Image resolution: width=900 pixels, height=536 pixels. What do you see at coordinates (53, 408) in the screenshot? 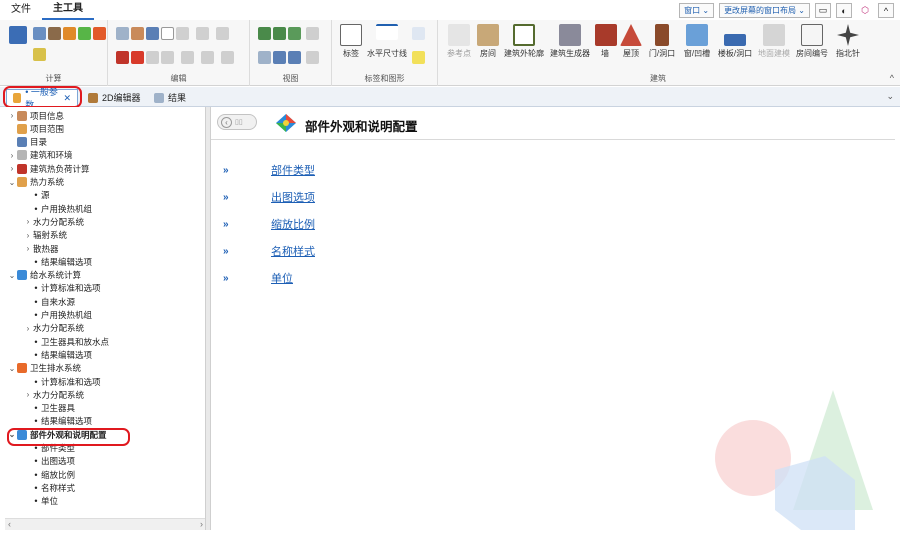
I see `tree-item: • 卫生器具` at bounding box center [53, 408].